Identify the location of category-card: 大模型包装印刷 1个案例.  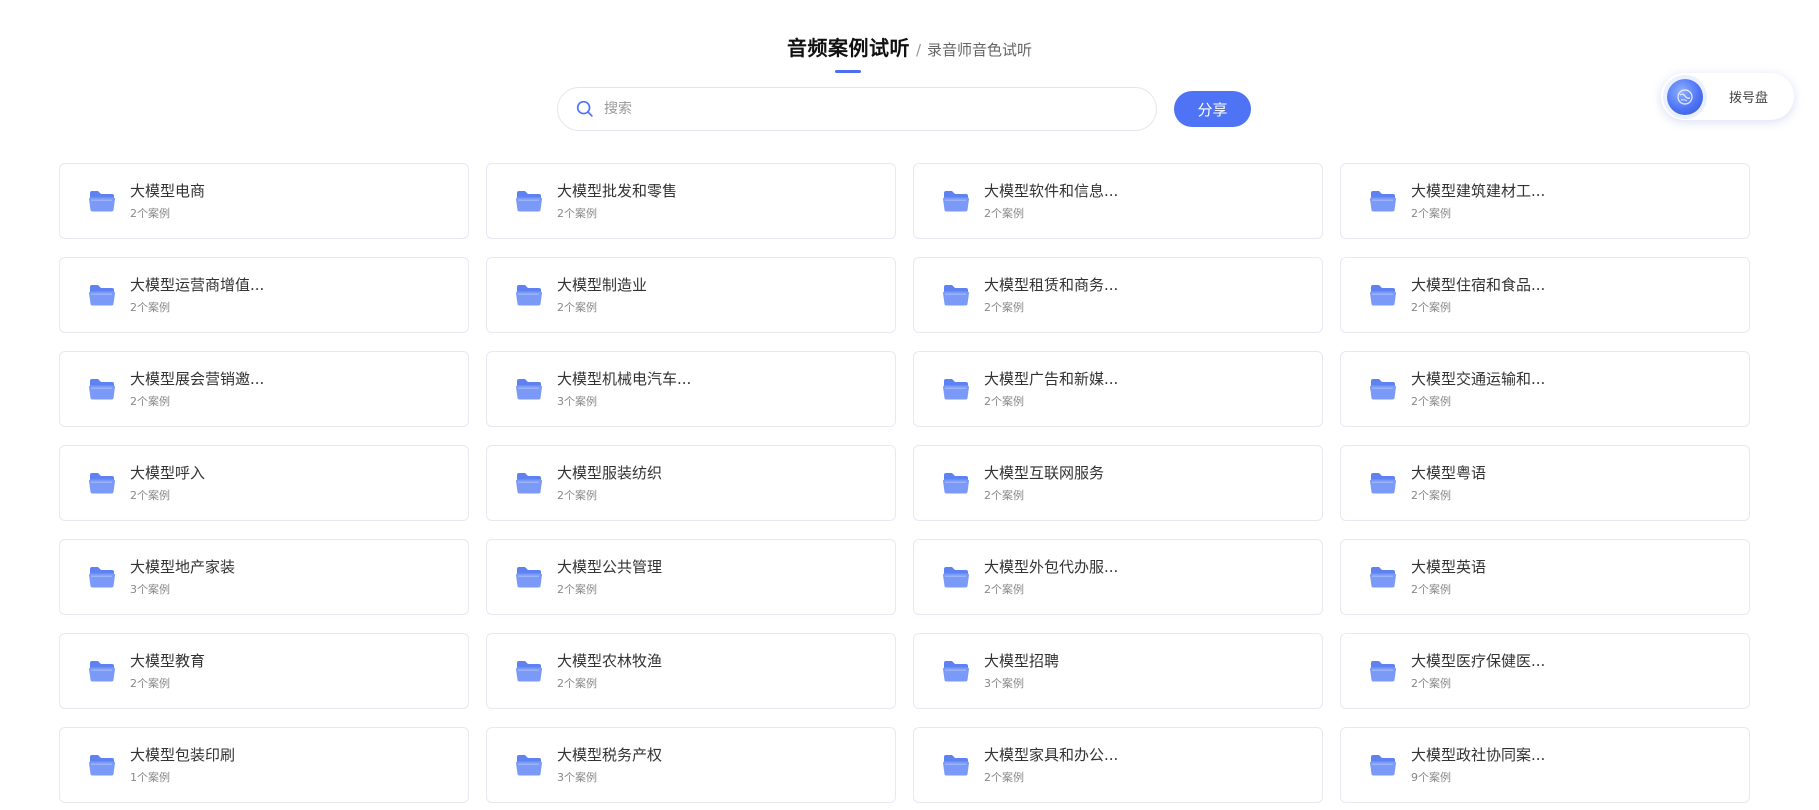
(264, 765).